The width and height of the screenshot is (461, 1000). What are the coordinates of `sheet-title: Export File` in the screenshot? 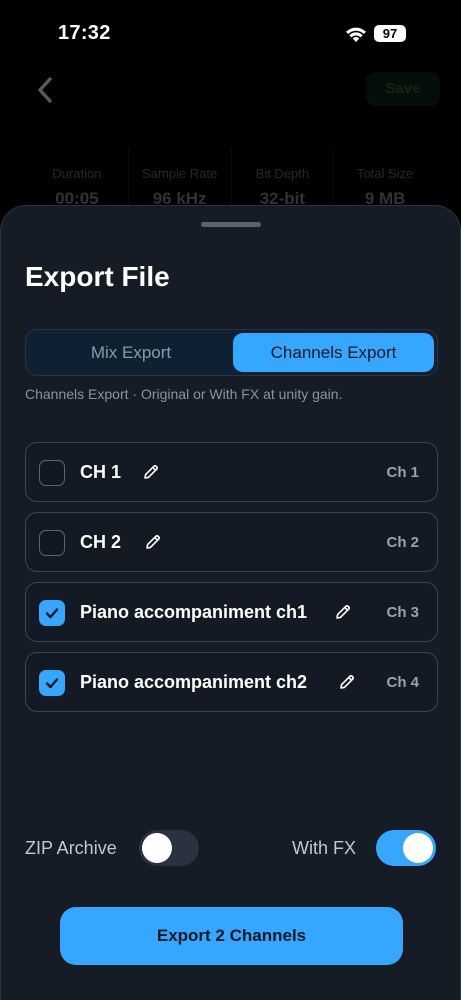 It's located at (97, 276).